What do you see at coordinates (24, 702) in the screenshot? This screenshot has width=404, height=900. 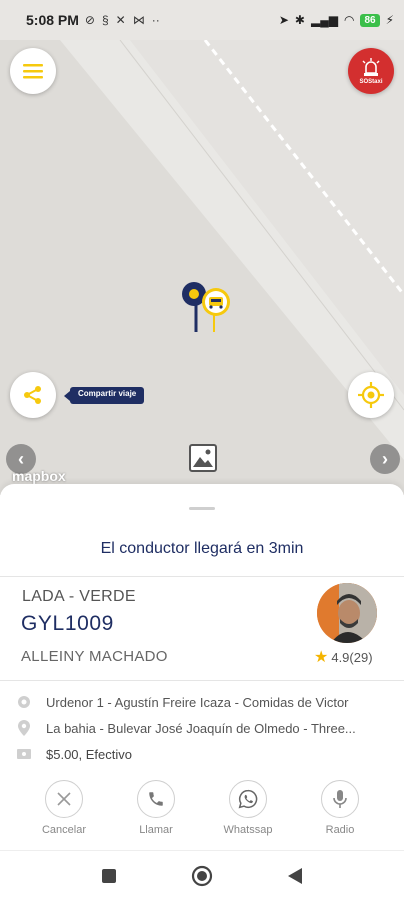 I see `origin-dot-icon` at bounding box center [24, 702].